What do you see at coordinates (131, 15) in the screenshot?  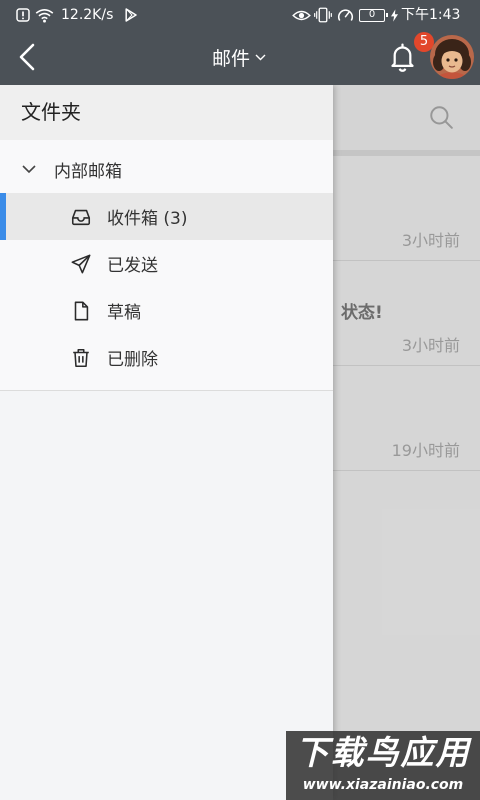 I see `play-store-icon` at bounding box center [131, 15].